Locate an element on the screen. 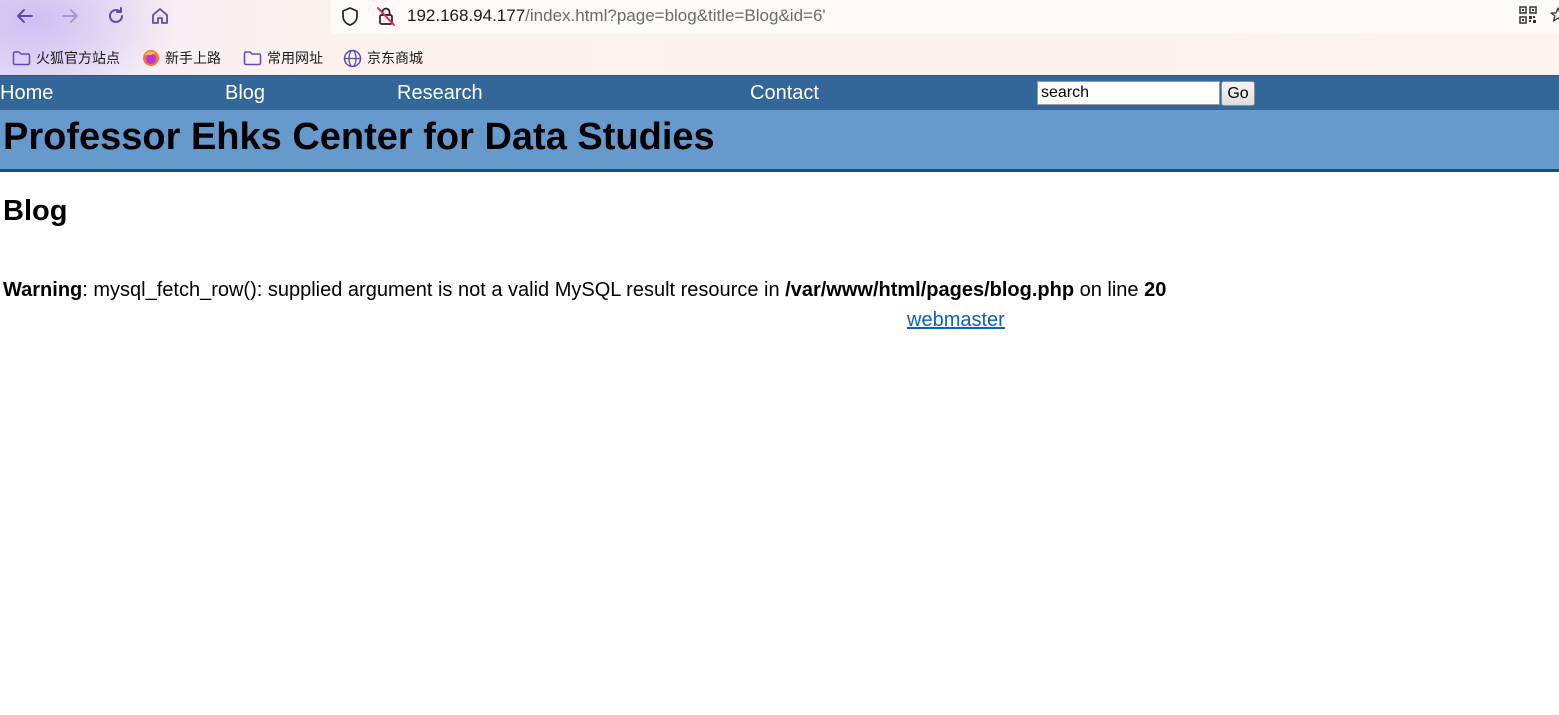  firefox-icon is located at coordinates (151, 58).